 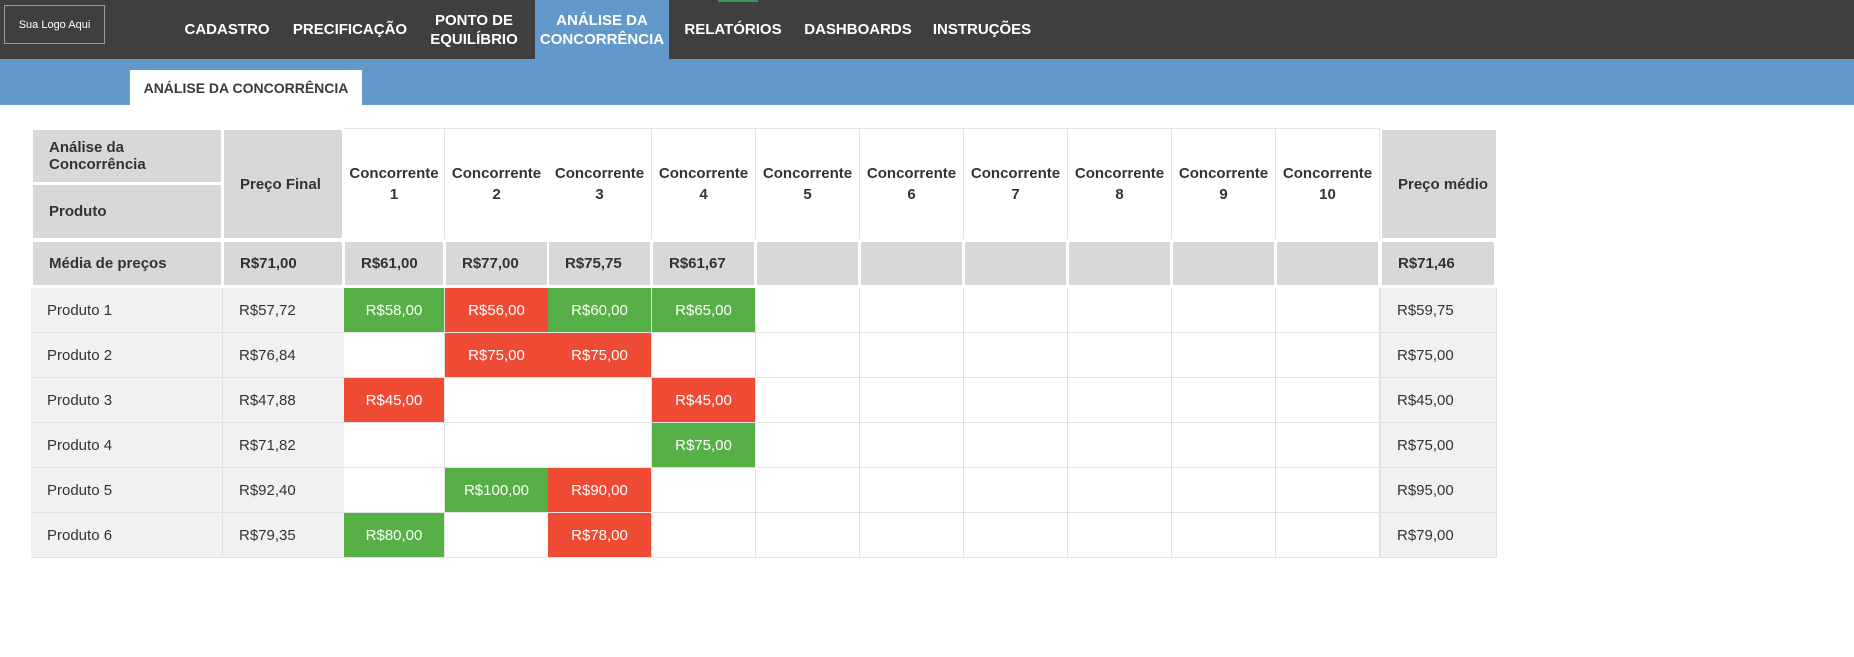 What do you see at coordinates (1438, 535) in the screenshot?
I see `product-avg-price: R$79,00` at bounding box center [1438, 535].